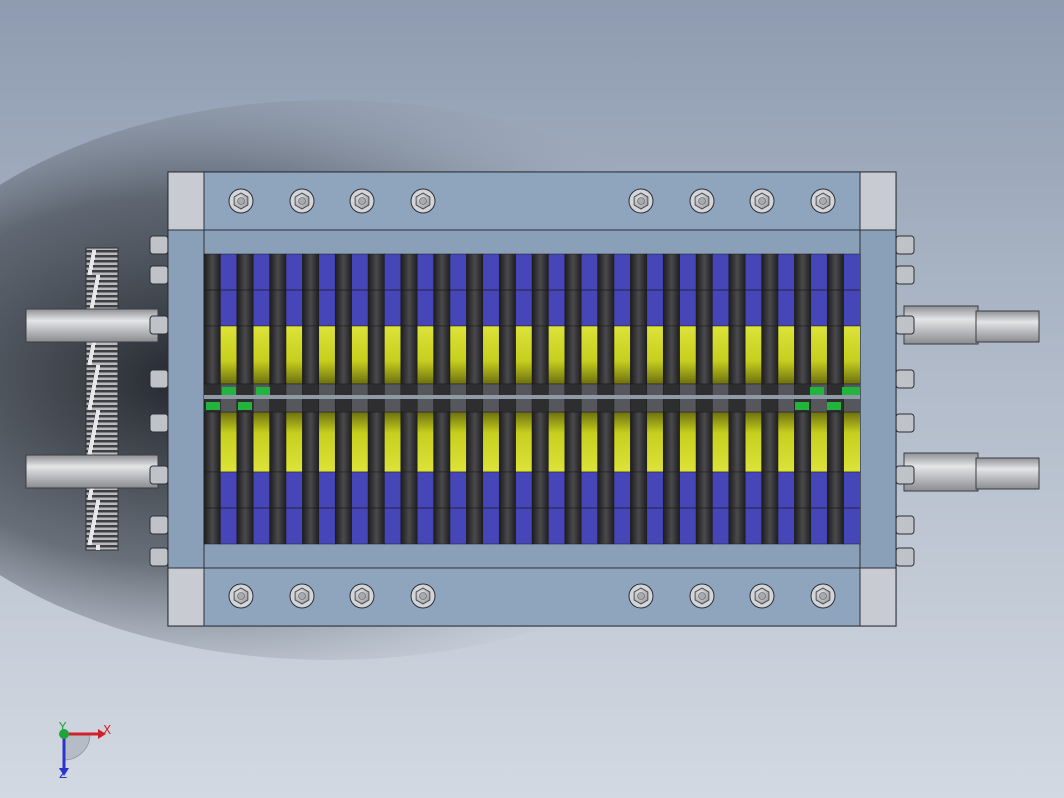 The width and height of the screenshot is (1064, 798). Describe the element at coordinates (878, 201) in the screenshot. I see `corner-block-top-right` at that location.